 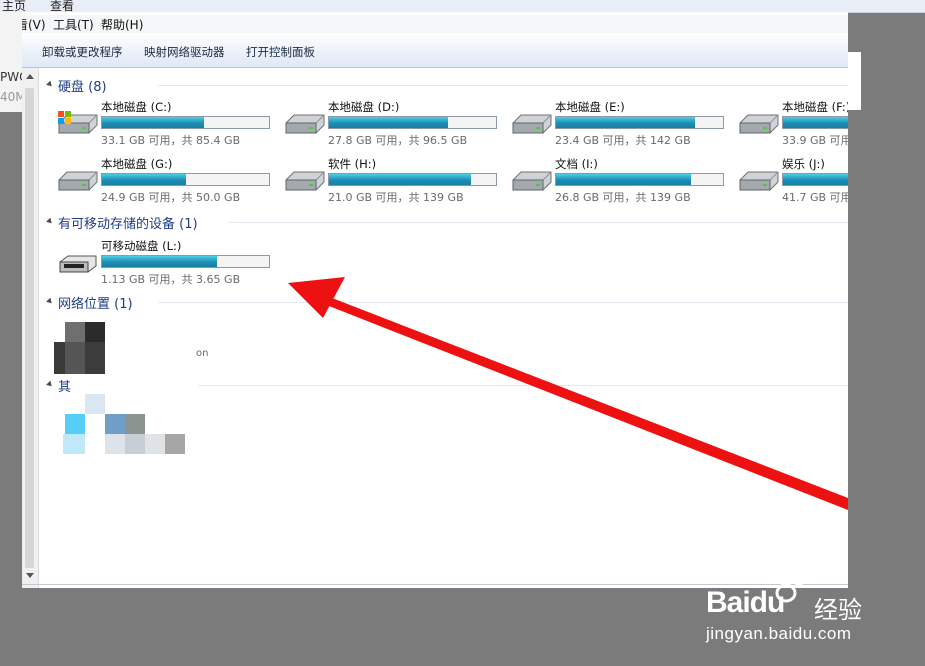 What do you see at coordinates (316, 297) in the screenshot?
I see `arrow-head` at bounding box center [316, 297].